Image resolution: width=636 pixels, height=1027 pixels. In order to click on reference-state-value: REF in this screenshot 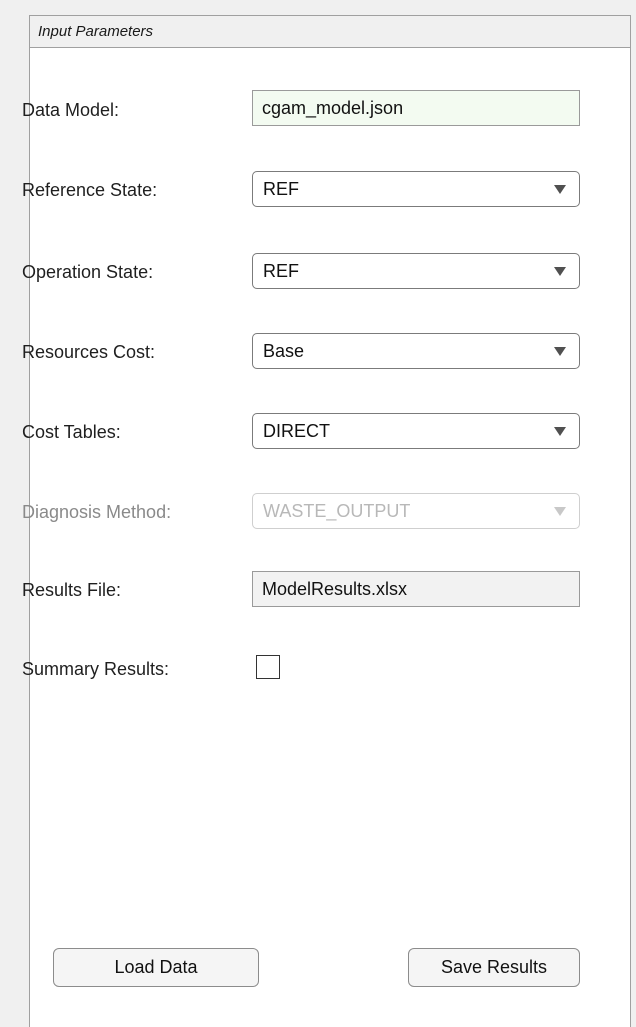, I will do `click(281, 189)`.